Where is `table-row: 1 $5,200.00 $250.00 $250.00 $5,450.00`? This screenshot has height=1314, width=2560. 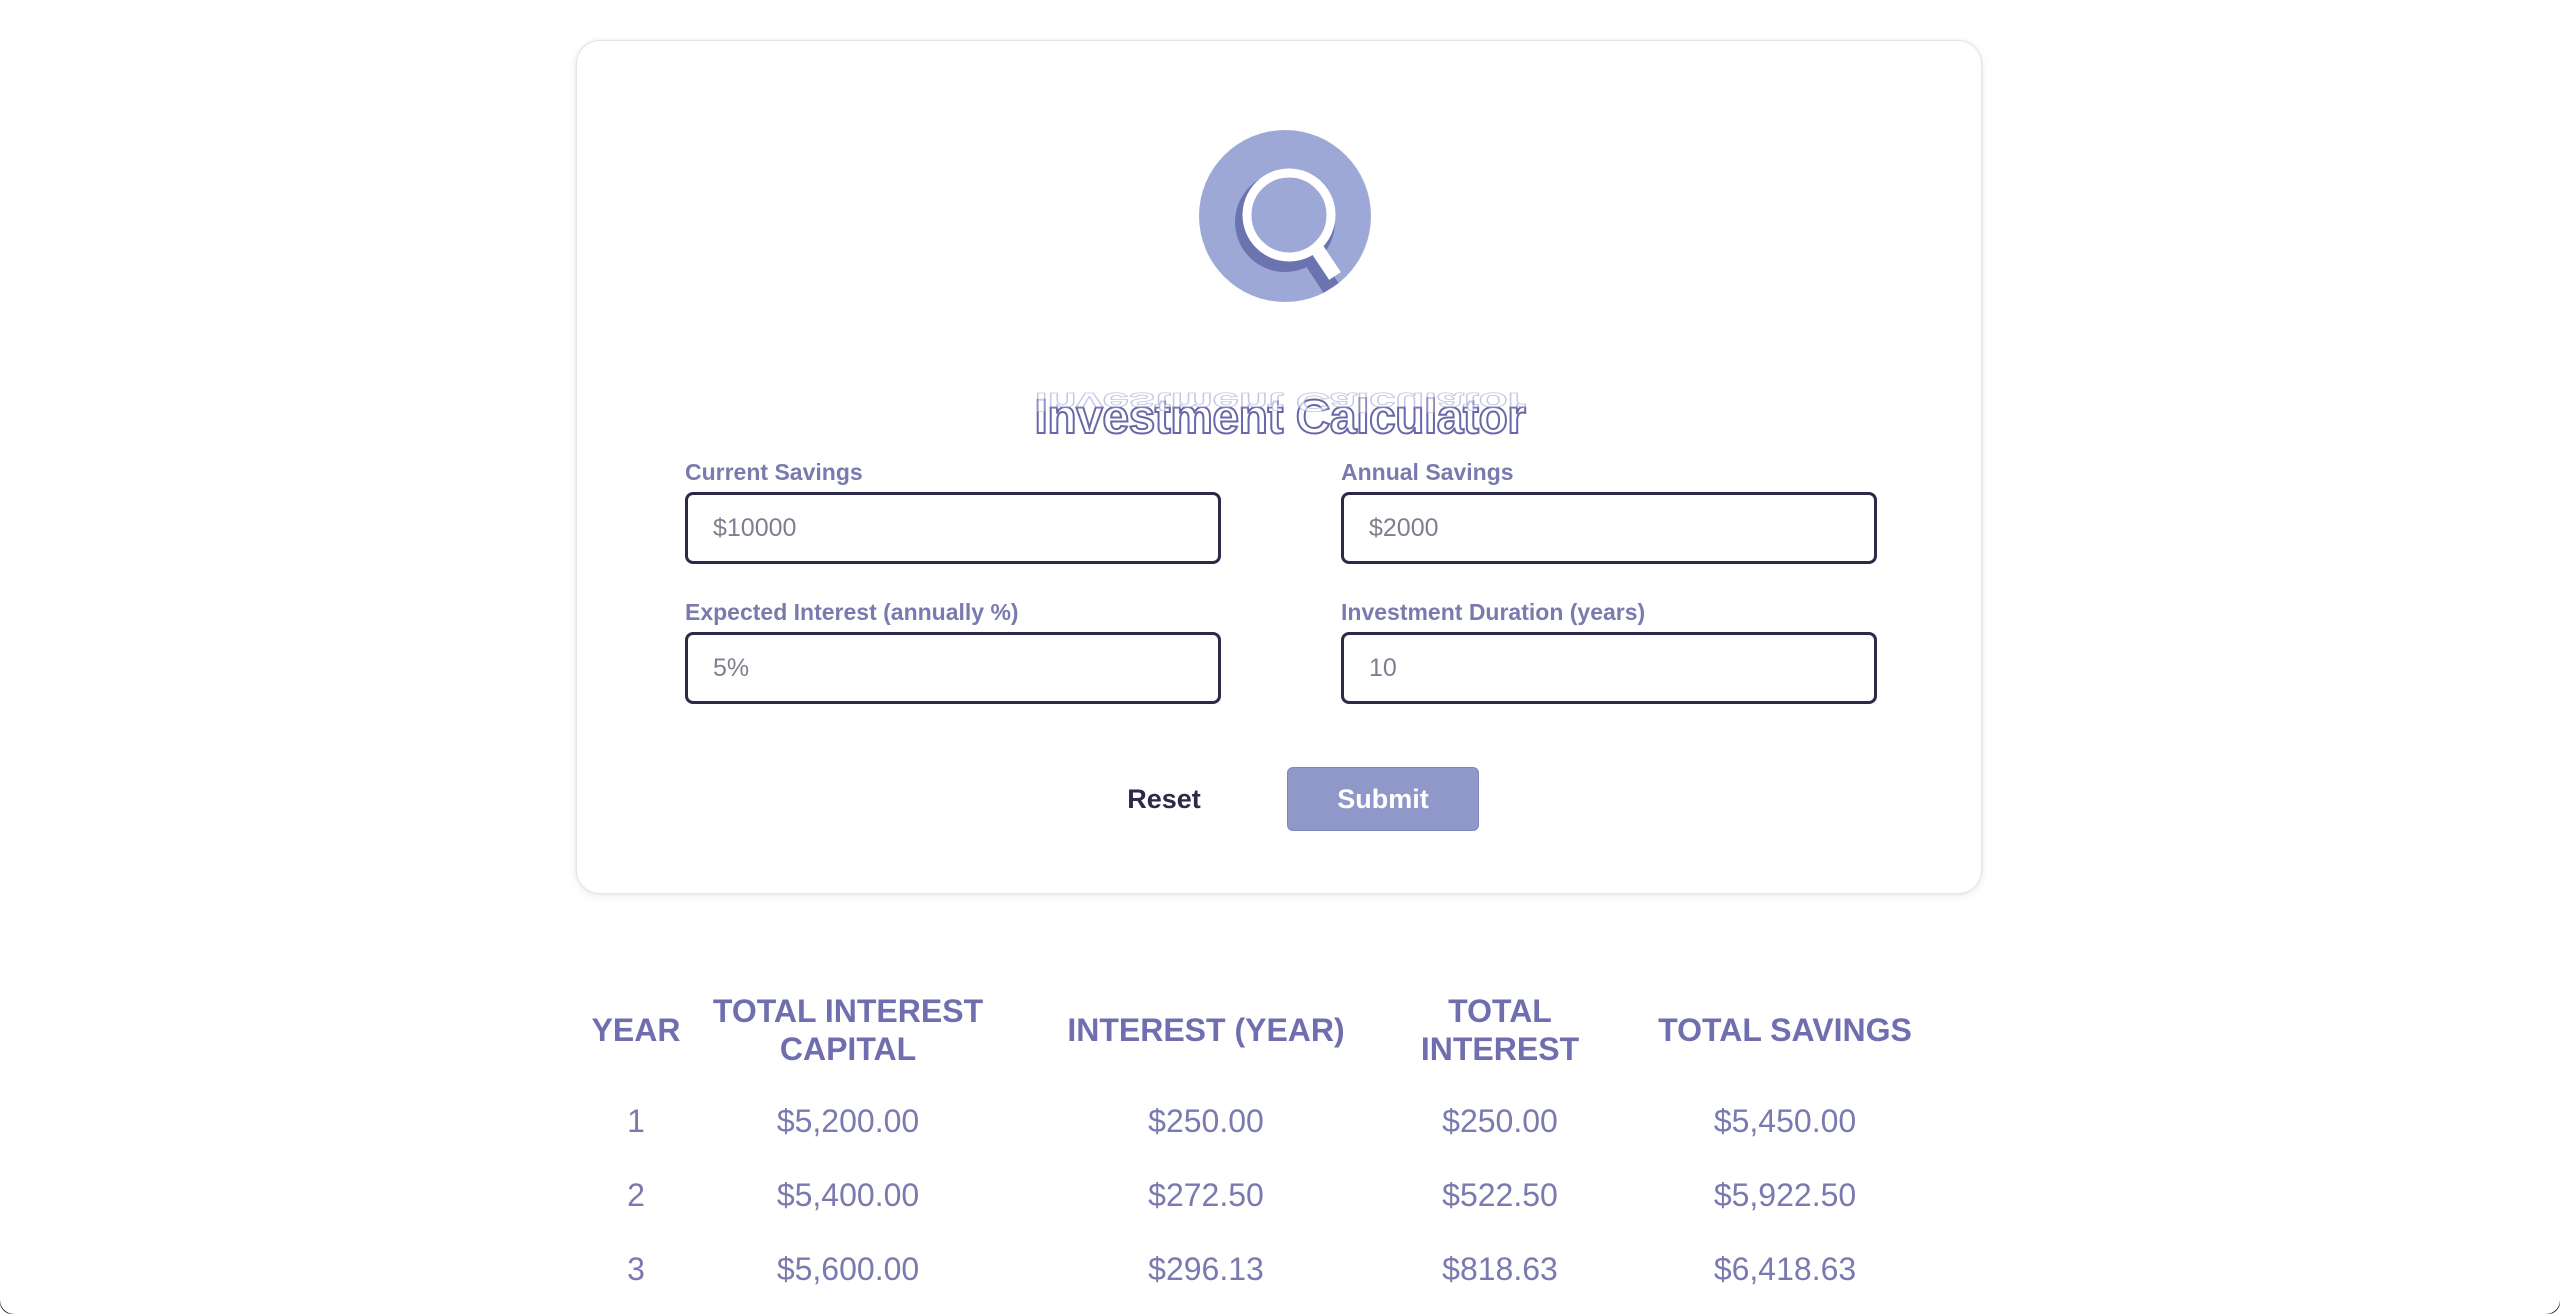 table-row: 1 $5,200.00 $250.00 $250.00 $5,450.00 is located at coordinates (1279, 1121).